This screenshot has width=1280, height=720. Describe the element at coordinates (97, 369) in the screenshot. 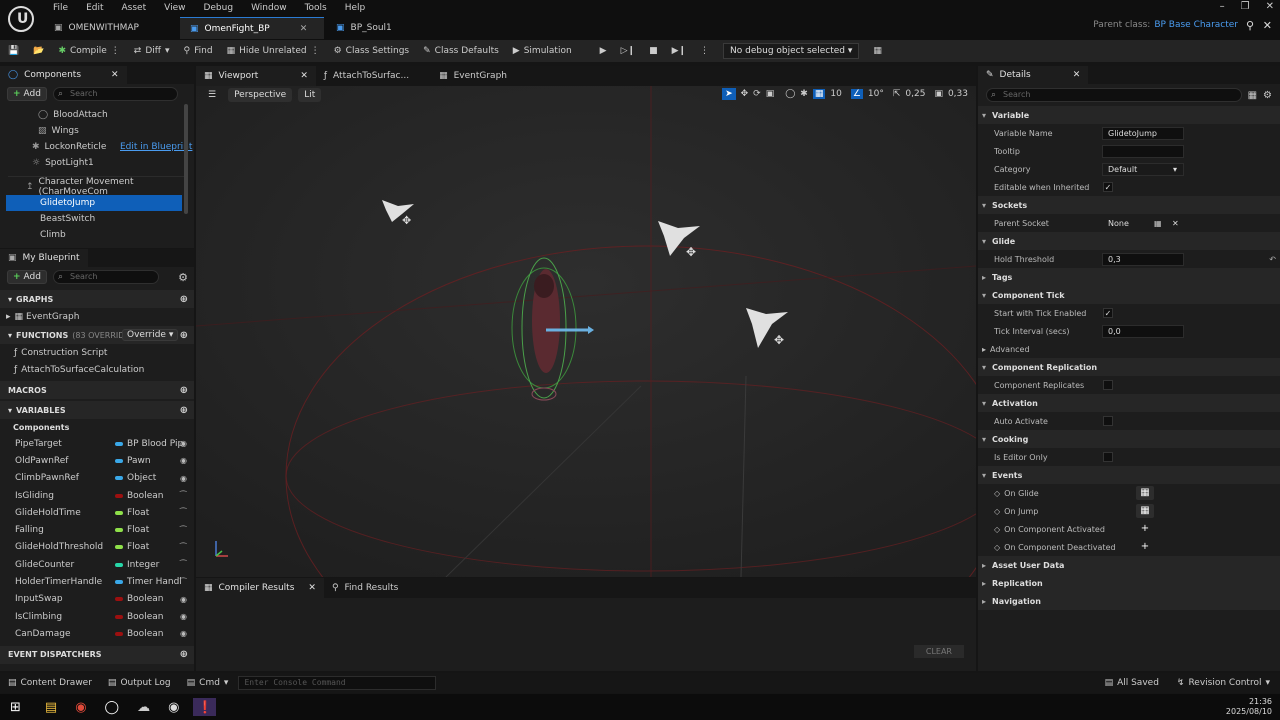

I see `function-item: ƒ AttachToSurfaceCalculation` at that location.